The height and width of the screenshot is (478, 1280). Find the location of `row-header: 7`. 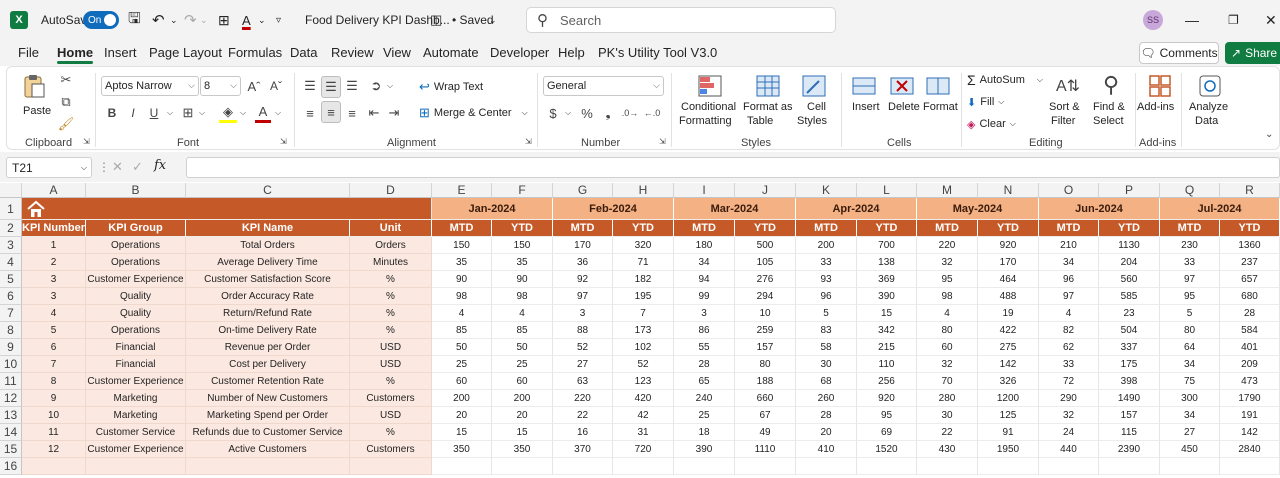

row-header: 7 is located at coordinates (11, 313).